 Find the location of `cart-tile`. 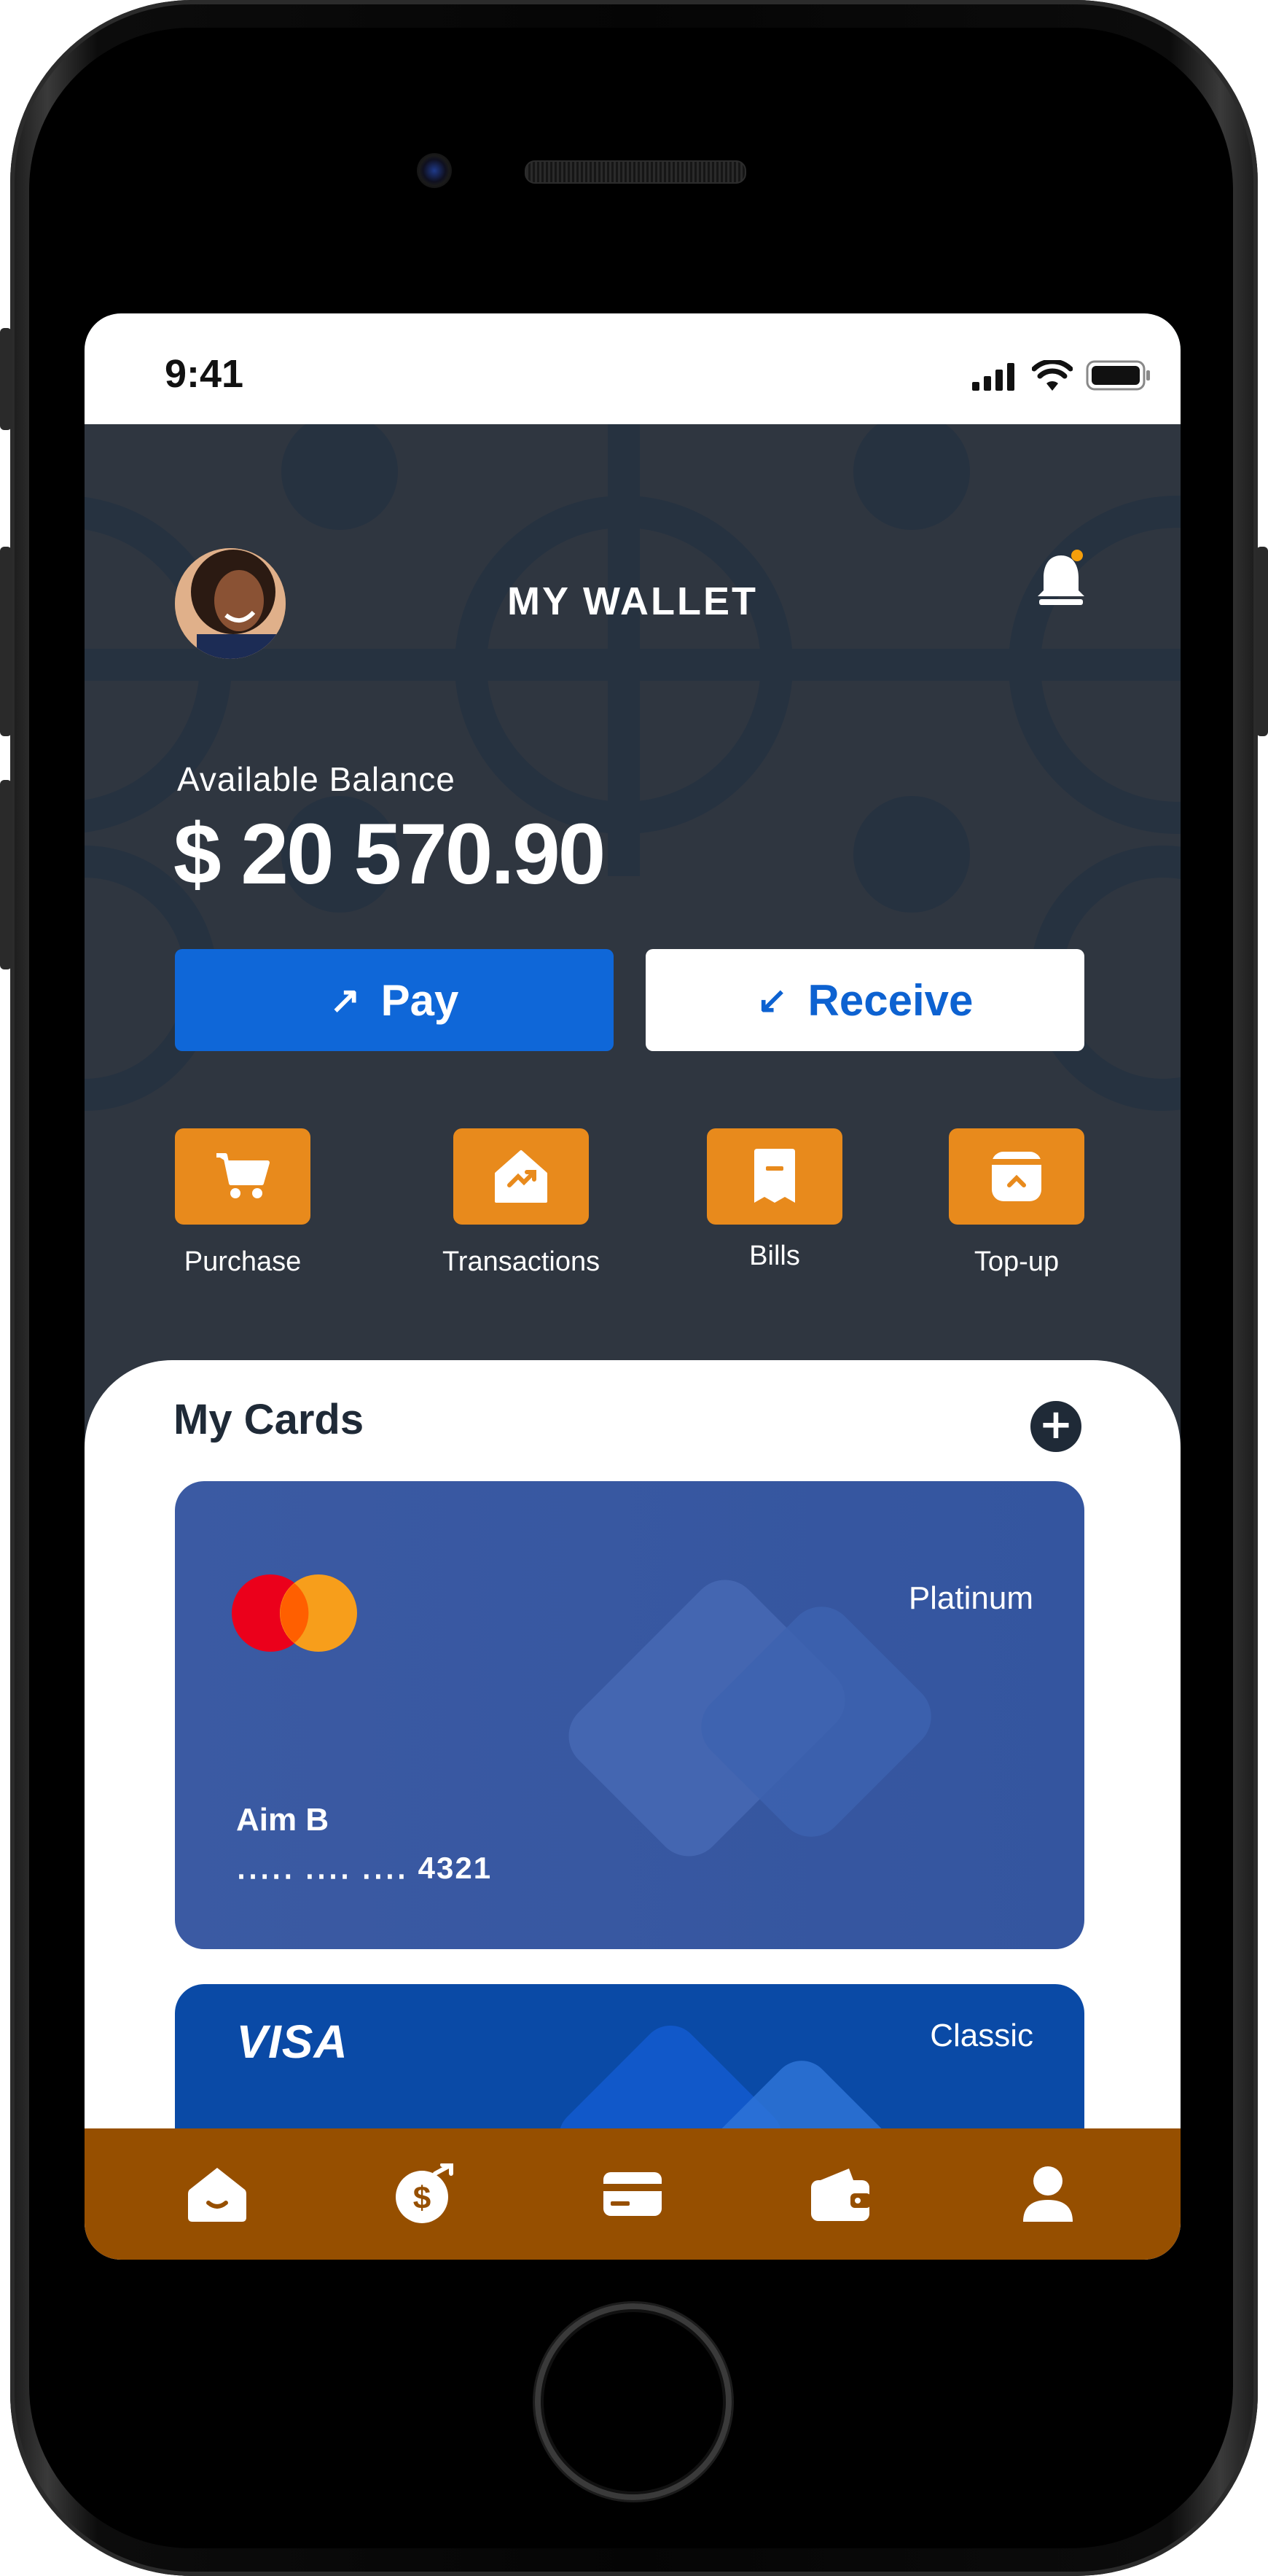

cart-tile is located at coordinates (242, 1176).